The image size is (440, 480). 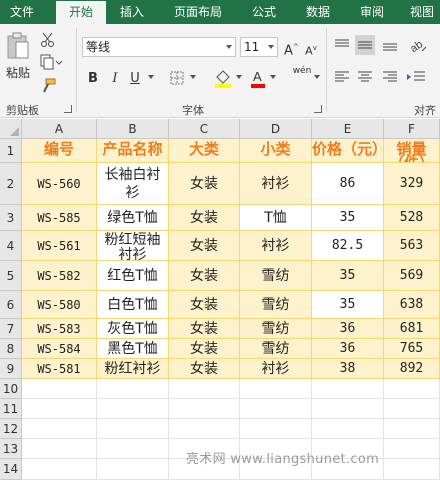 I want to click on row-header: 11, so click(x=11, y=409).